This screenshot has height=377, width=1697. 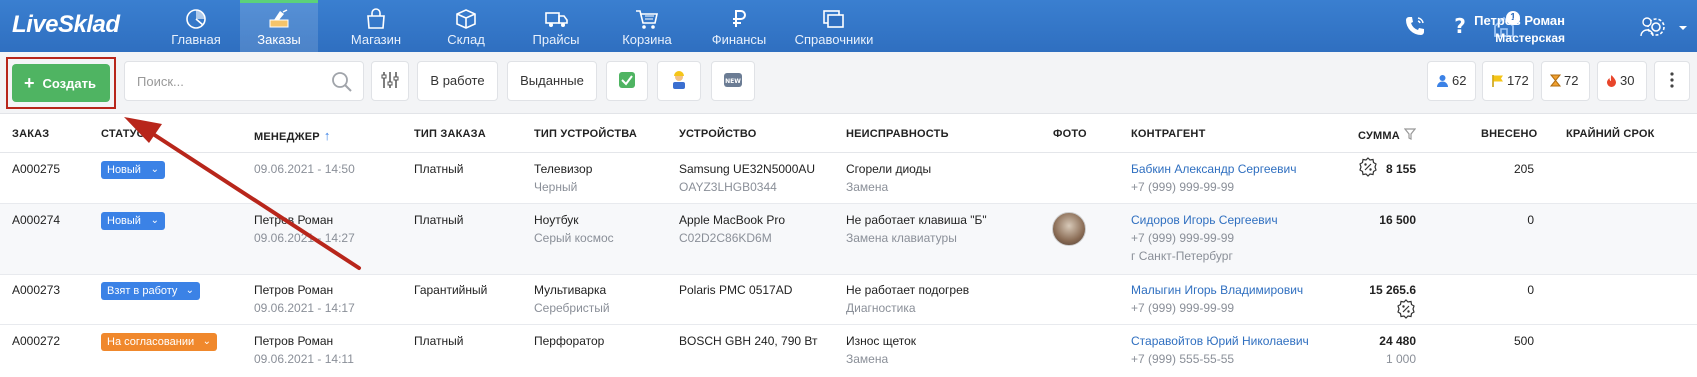 What do you see at coordinates (151, 342) in the screenshot?
I see `status-label: На согласовании` at bounding box center [151, 342].